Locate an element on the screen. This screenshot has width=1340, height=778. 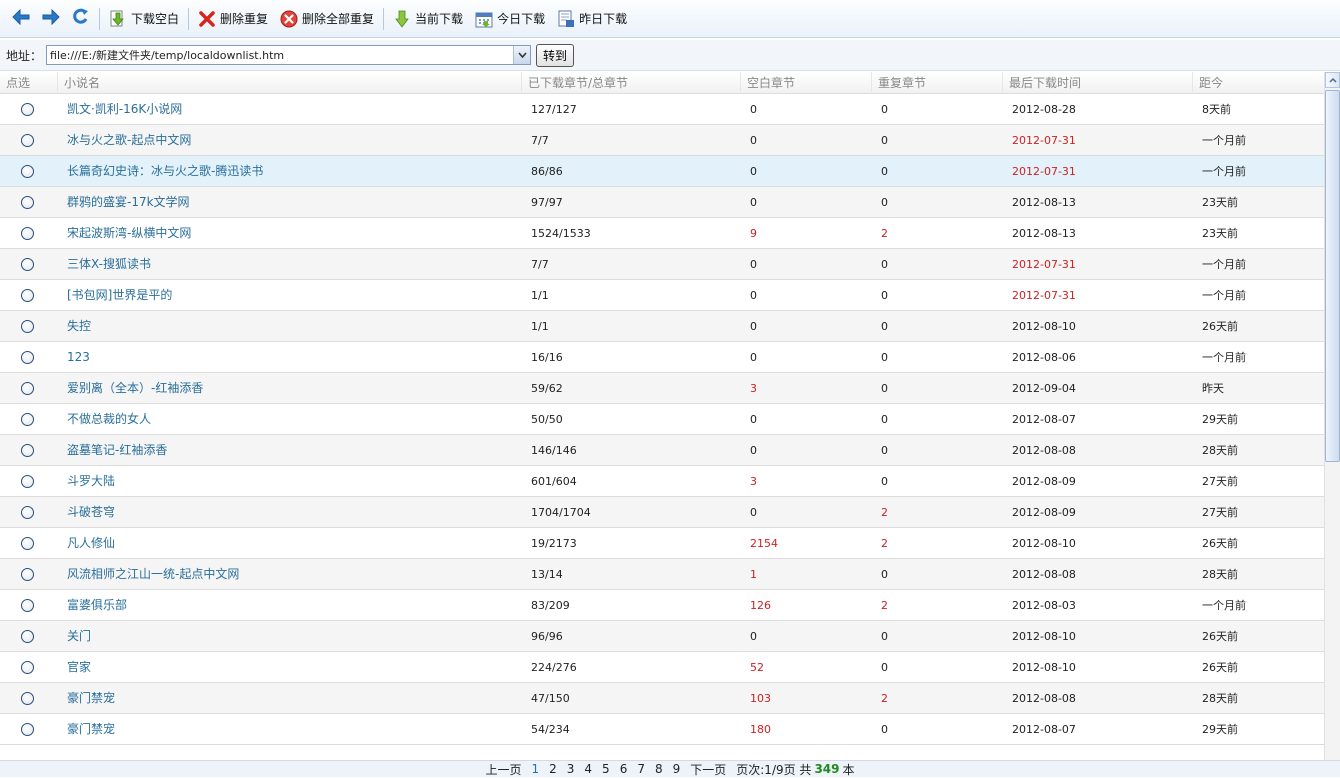
novel-title-link: 不做总裁的女人 is located at coordinates (290, 419).